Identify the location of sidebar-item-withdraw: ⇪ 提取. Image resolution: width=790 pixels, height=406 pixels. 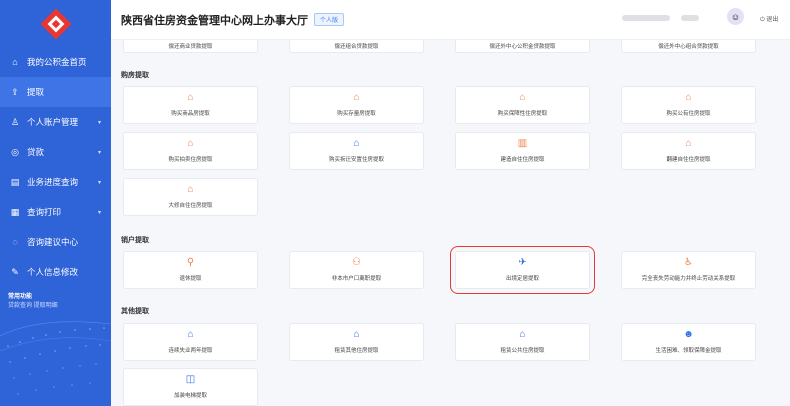
(55, 92).